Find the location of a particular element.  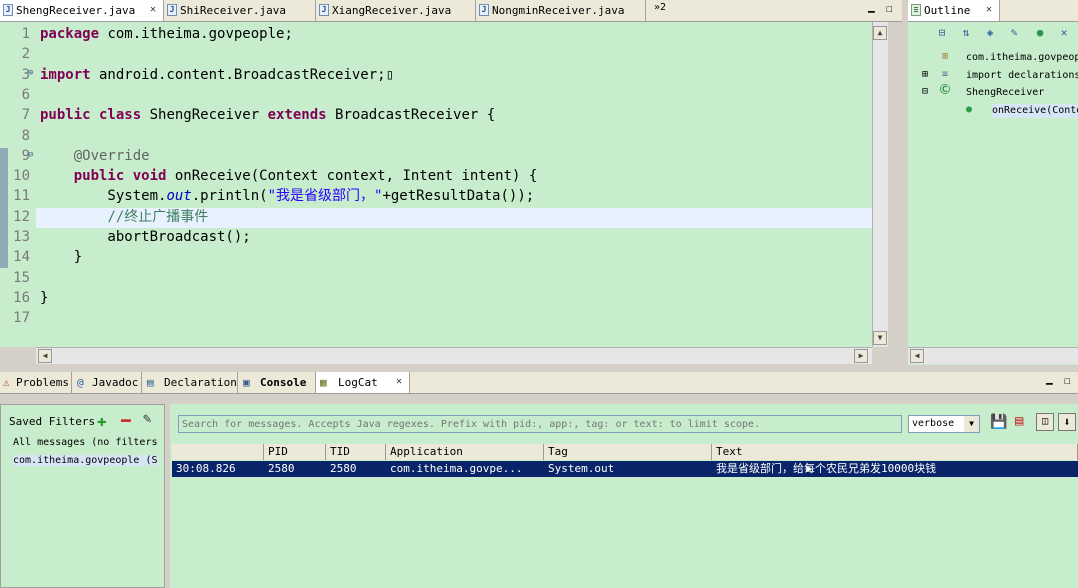

col-application-header: Application is located at coordinates (465, 452).